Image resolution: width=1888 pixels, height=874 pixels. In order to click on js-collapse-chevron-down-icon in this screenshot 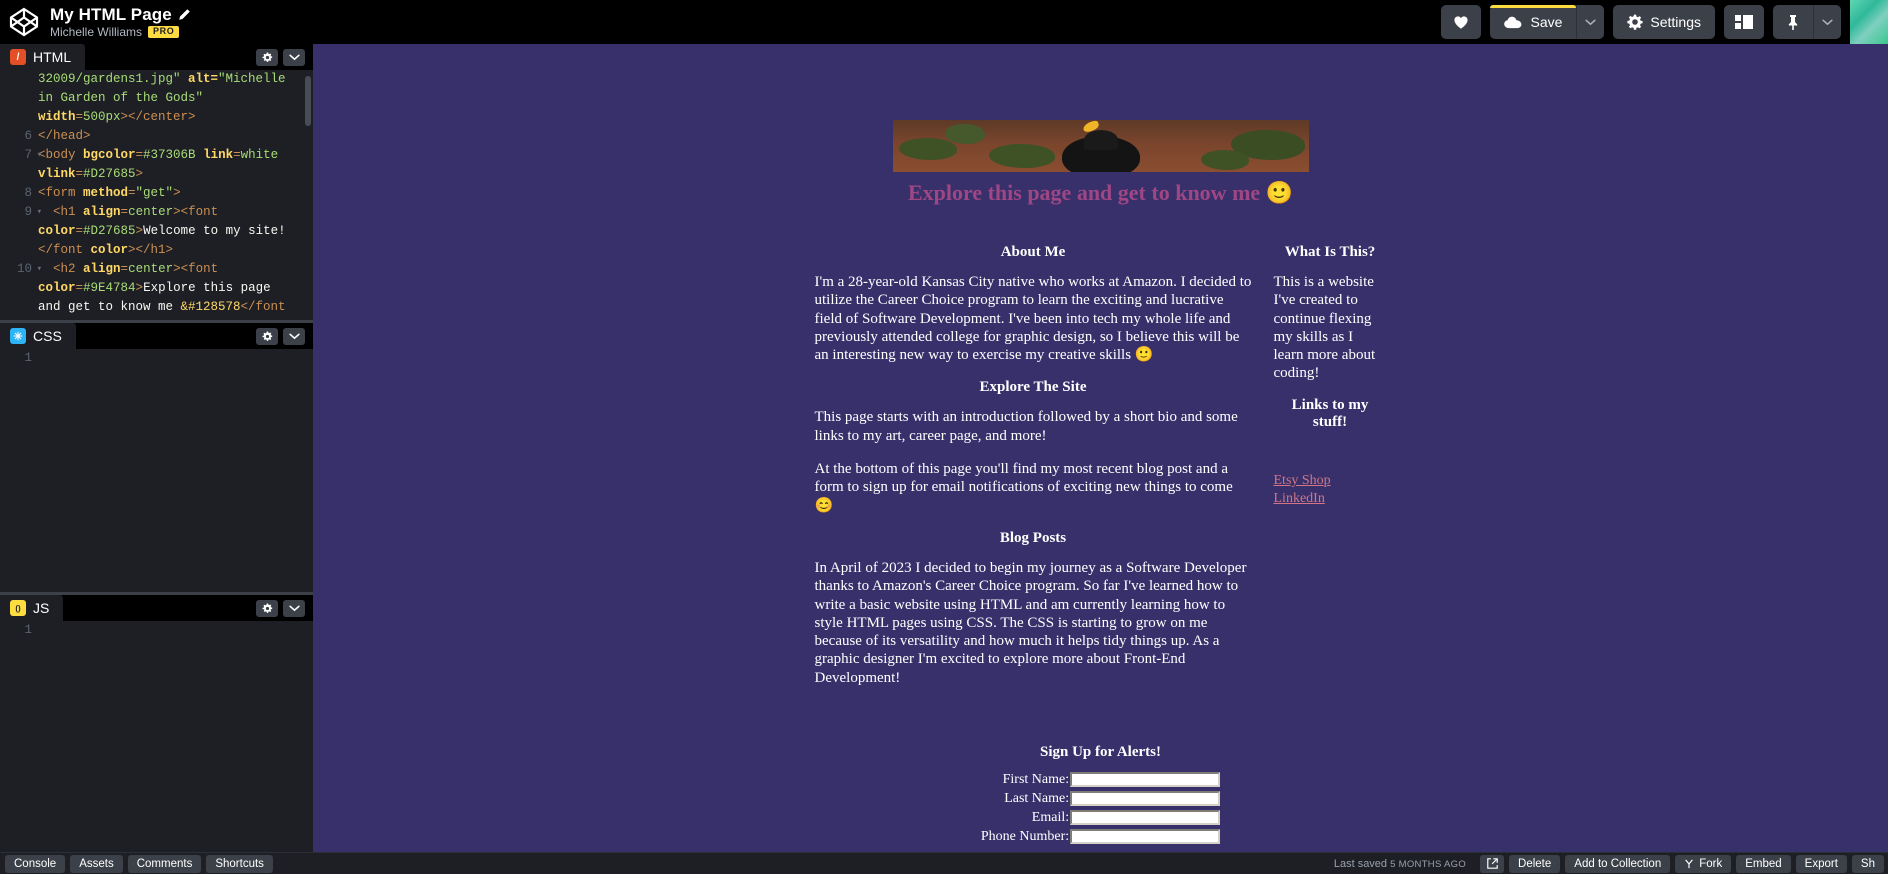, I will do `click(294, 608)`.